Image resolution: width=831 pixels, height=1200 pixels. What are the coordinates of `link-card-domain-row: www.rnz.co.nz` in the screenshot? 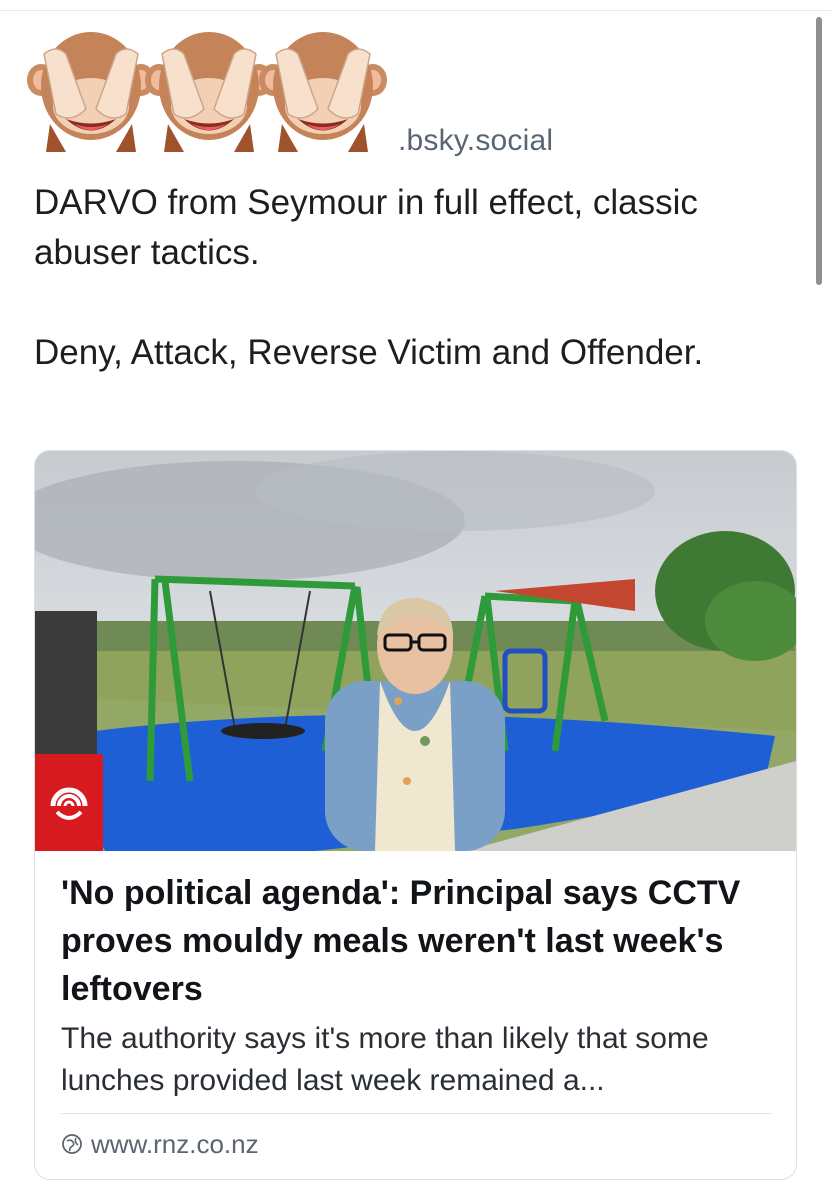 It's located at (160, 1144).